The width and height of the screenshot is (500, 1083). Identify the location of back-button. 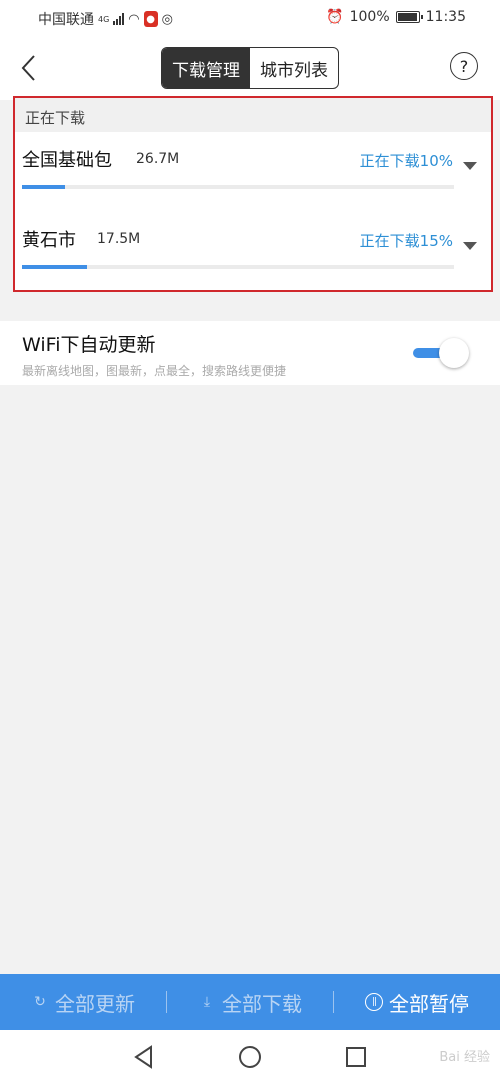
(30, 68).